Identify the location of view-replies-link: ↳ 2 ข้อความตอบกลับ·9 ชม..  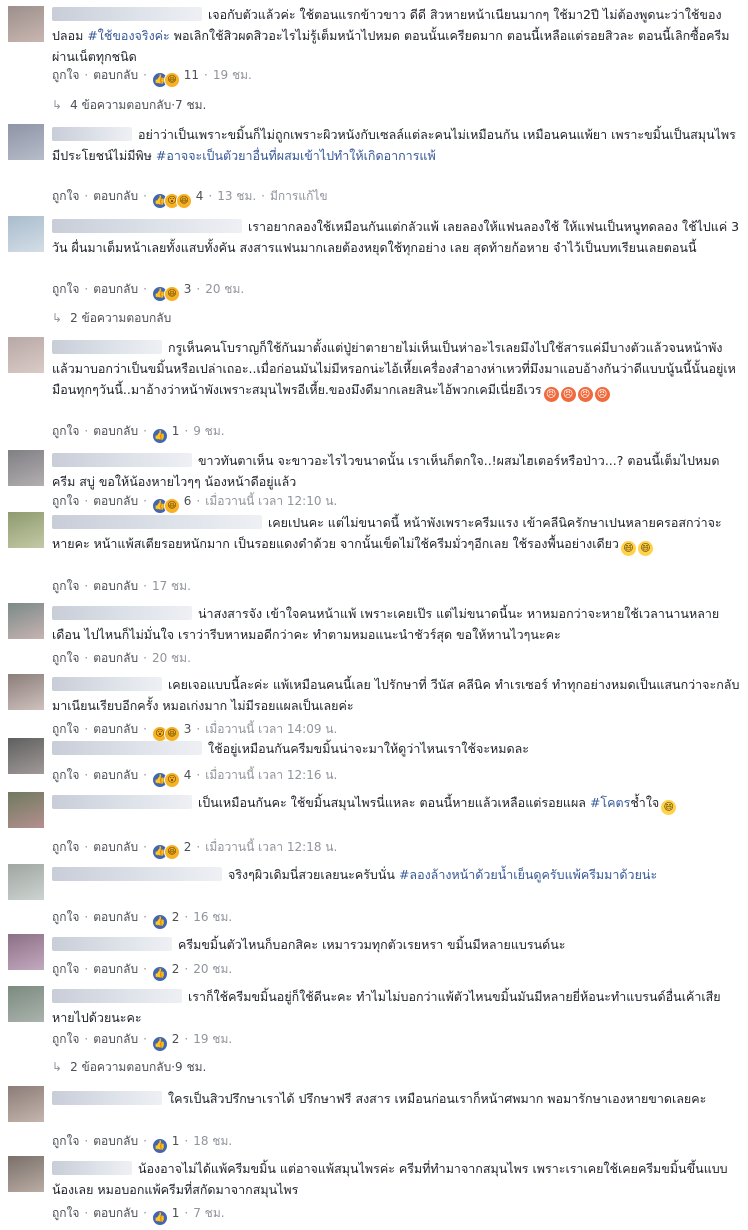
(129, 1067).